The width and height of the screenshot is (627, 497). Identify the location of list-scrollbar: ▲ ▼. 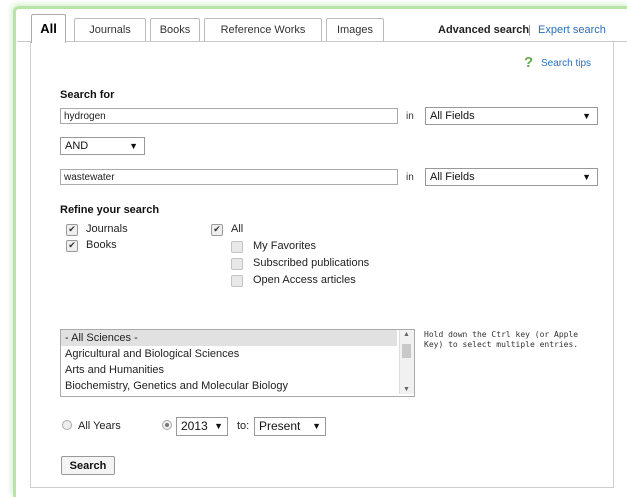
(406, 362).